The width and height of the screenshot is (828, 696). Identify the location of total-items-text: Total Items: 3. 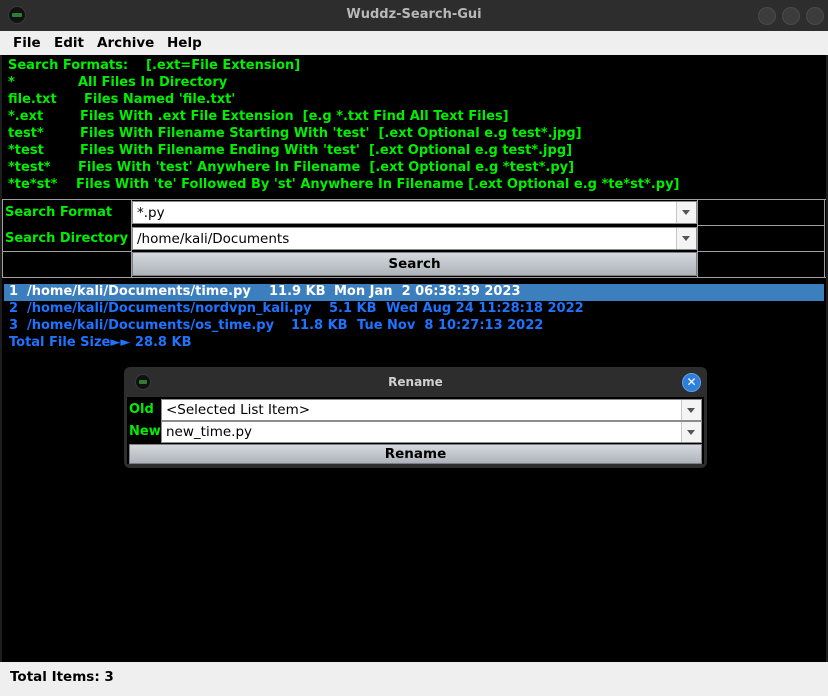
(62, 677).